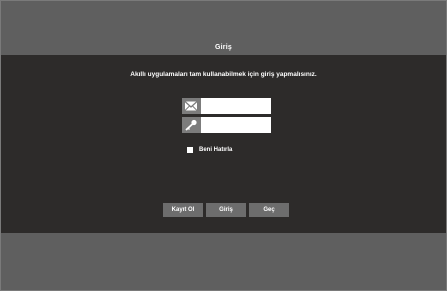 The image size is (447, 291). I want to click on key-icon, so click(194, 125).